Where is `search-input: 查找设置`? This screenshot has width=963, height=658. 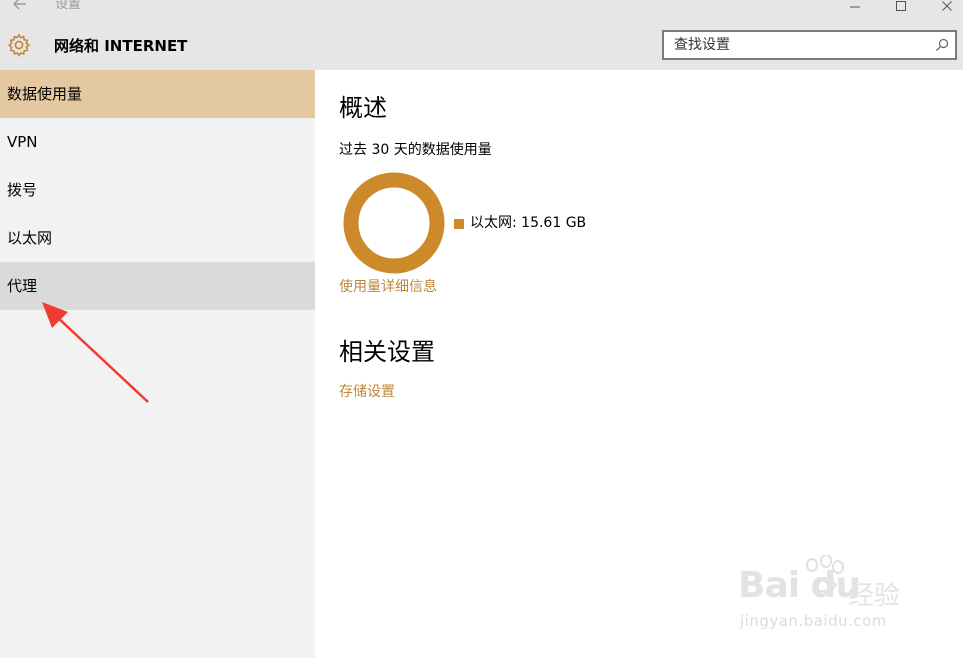 search-input: 查找设置 is located at coordinates (809, 45).